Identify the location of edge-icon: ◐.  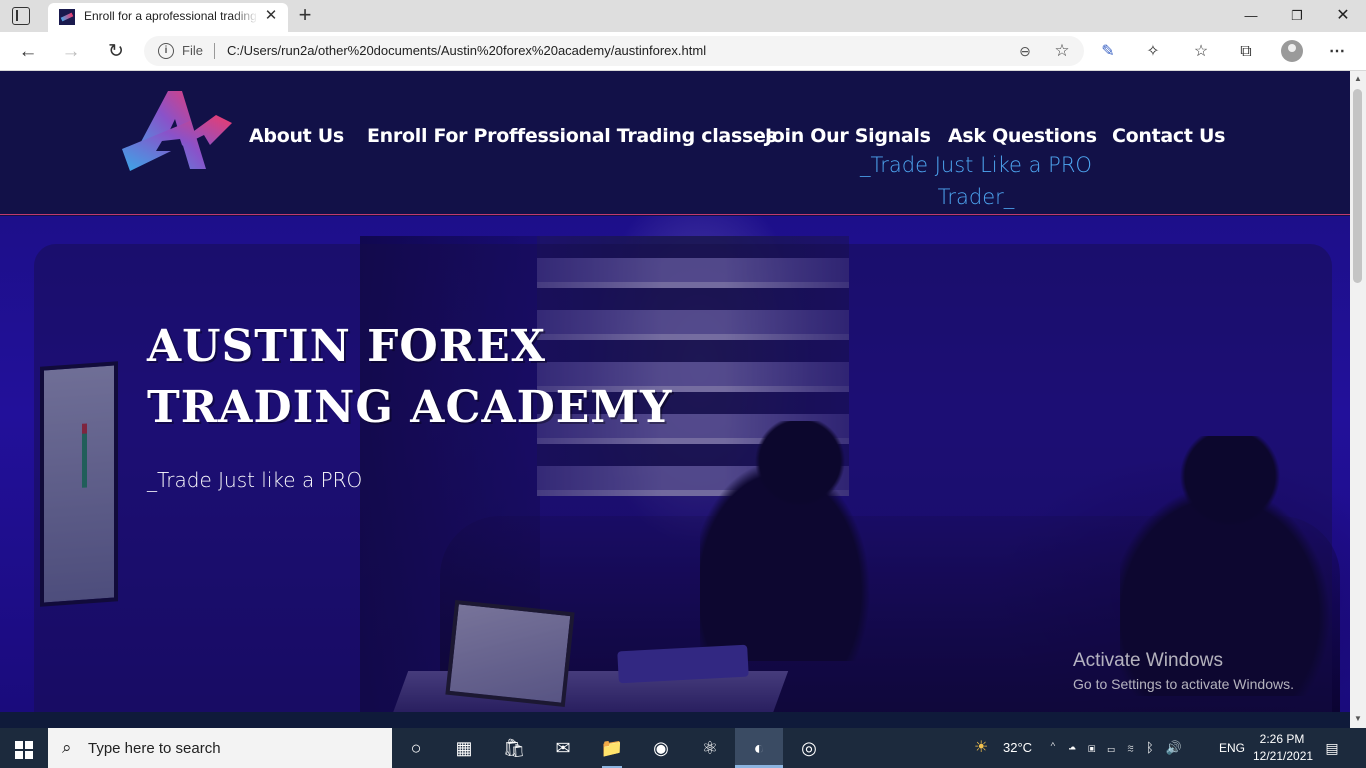
(759, 748).